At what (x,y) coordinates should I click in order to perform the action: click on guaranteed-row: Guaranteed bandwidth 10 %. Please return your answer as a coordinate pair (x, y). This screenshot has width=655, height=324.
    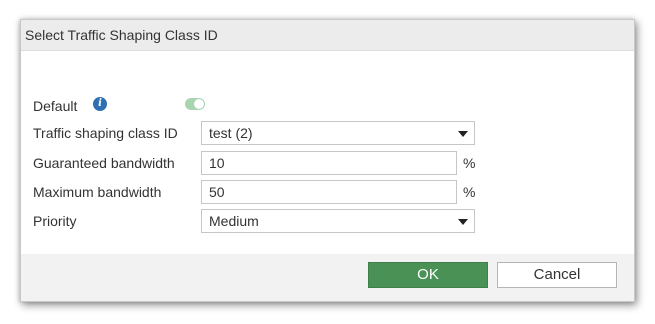
    Looking at the image, I should click on (258, 163).